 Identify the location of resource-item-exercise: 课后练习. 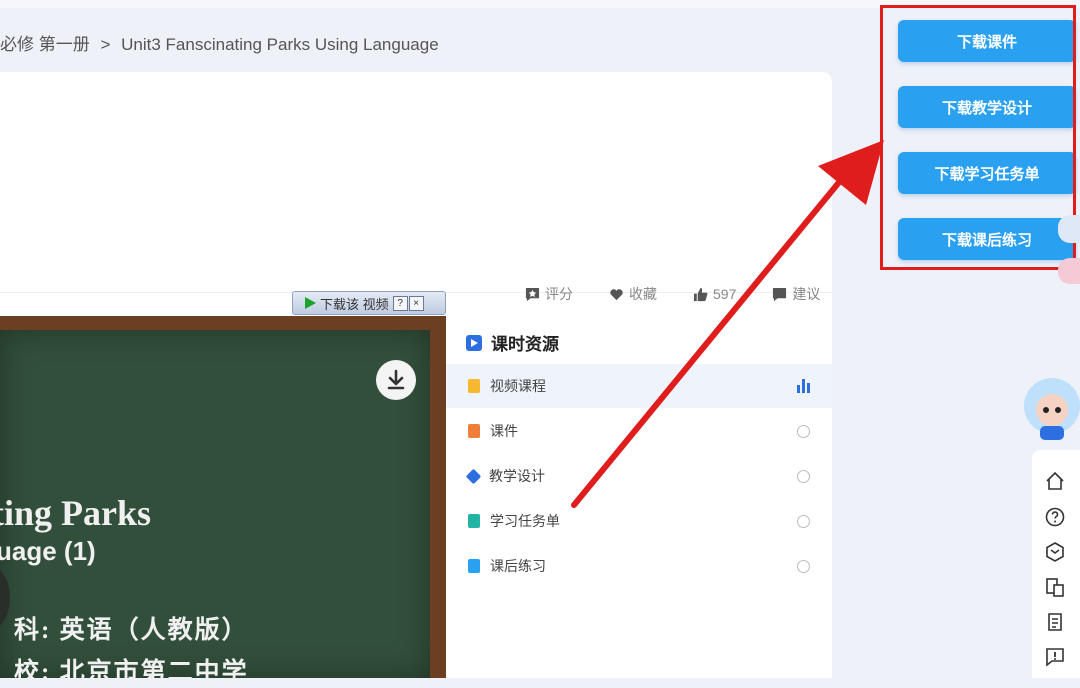
(639, 566).